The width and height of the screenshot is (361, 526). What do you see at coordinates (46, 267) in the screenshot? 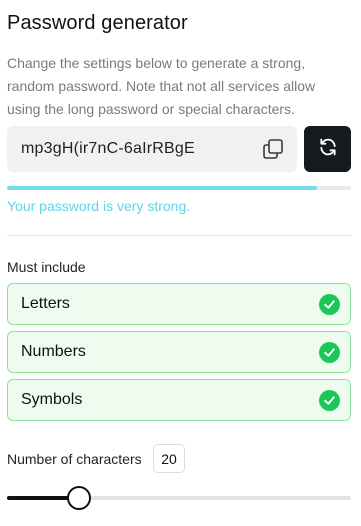
I see `must-include-label: Must include` at bounding box center [46, 267].